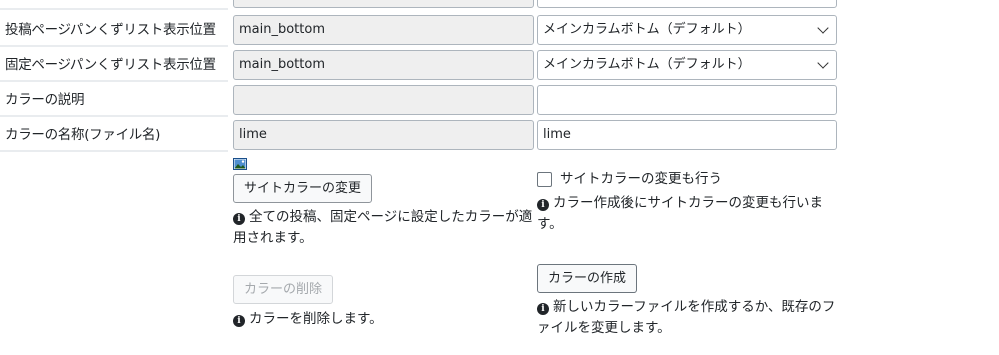  I want to click on delete-color-note: i カラーを削除します。, so click(383, 319).